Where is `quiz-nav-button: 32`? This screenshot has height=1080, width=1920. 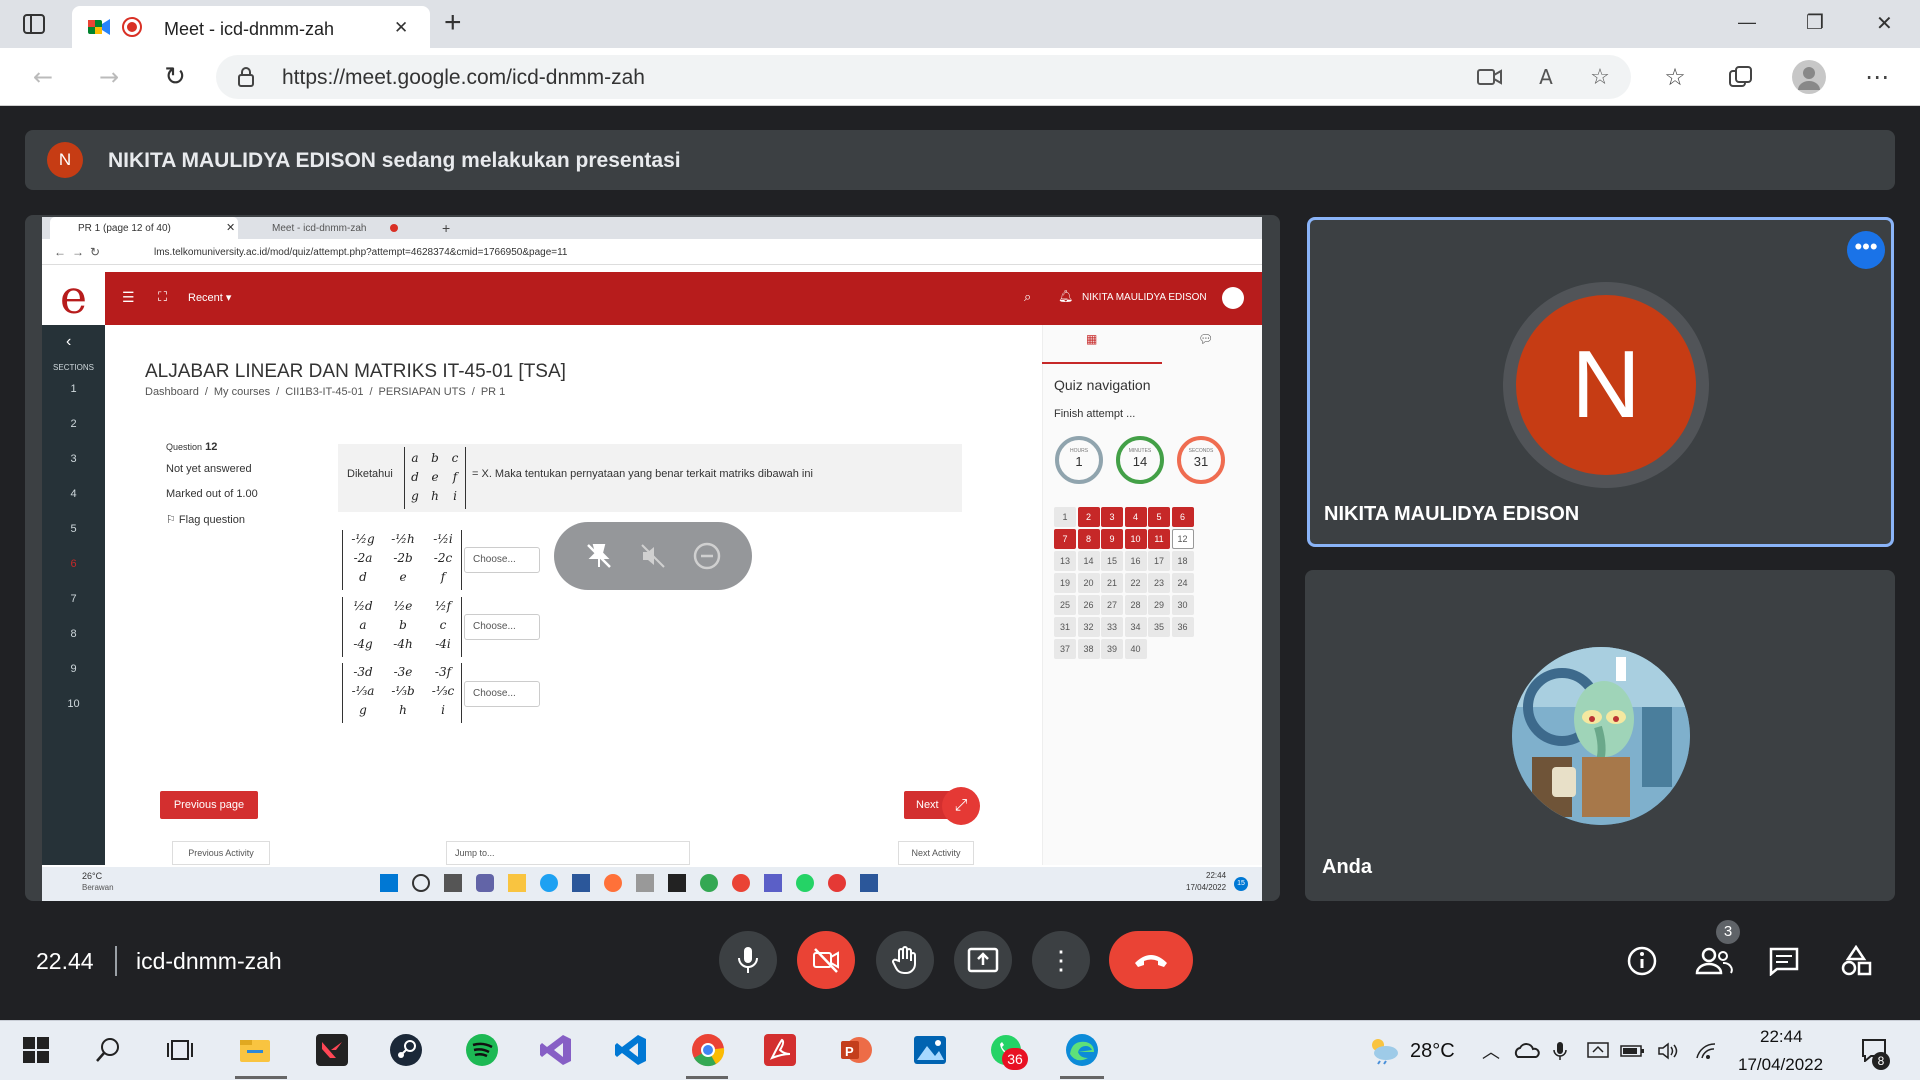 quiz-nav-button: 32 is located at coordinates (1088, 627).